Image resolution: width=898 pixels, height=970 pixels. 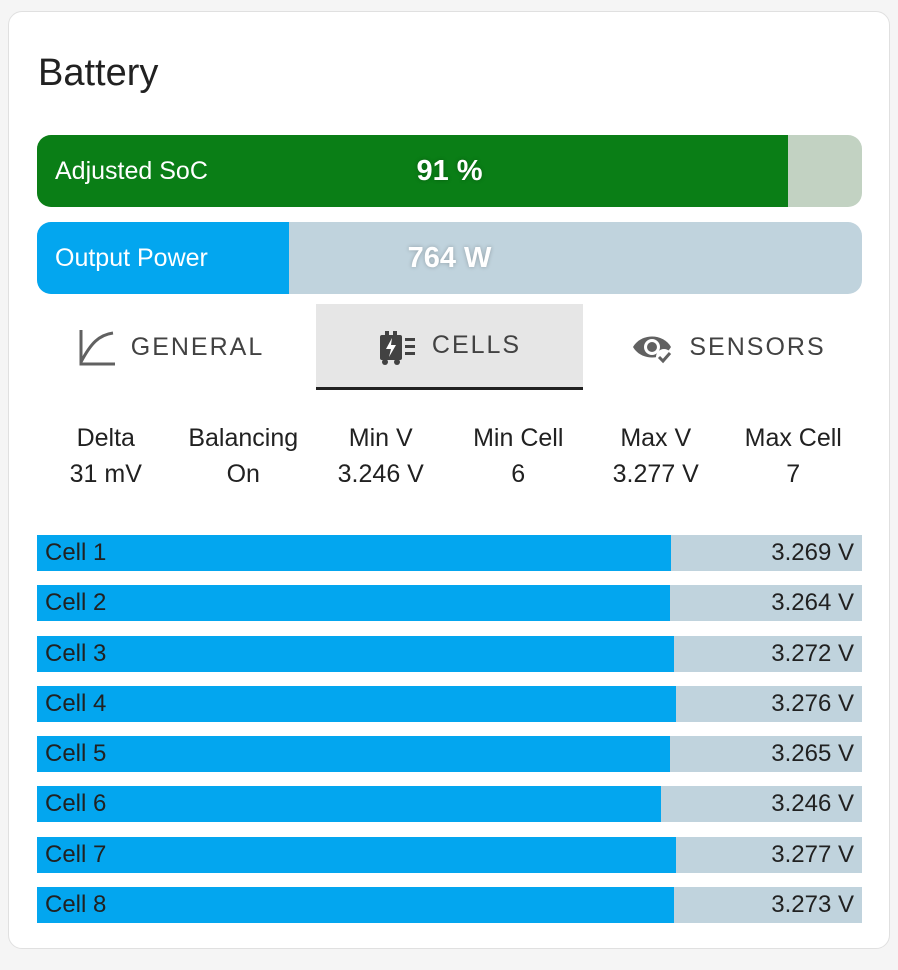 I want to click on stat-max-cell: Max Cell 7, so click(x=794, y=460).